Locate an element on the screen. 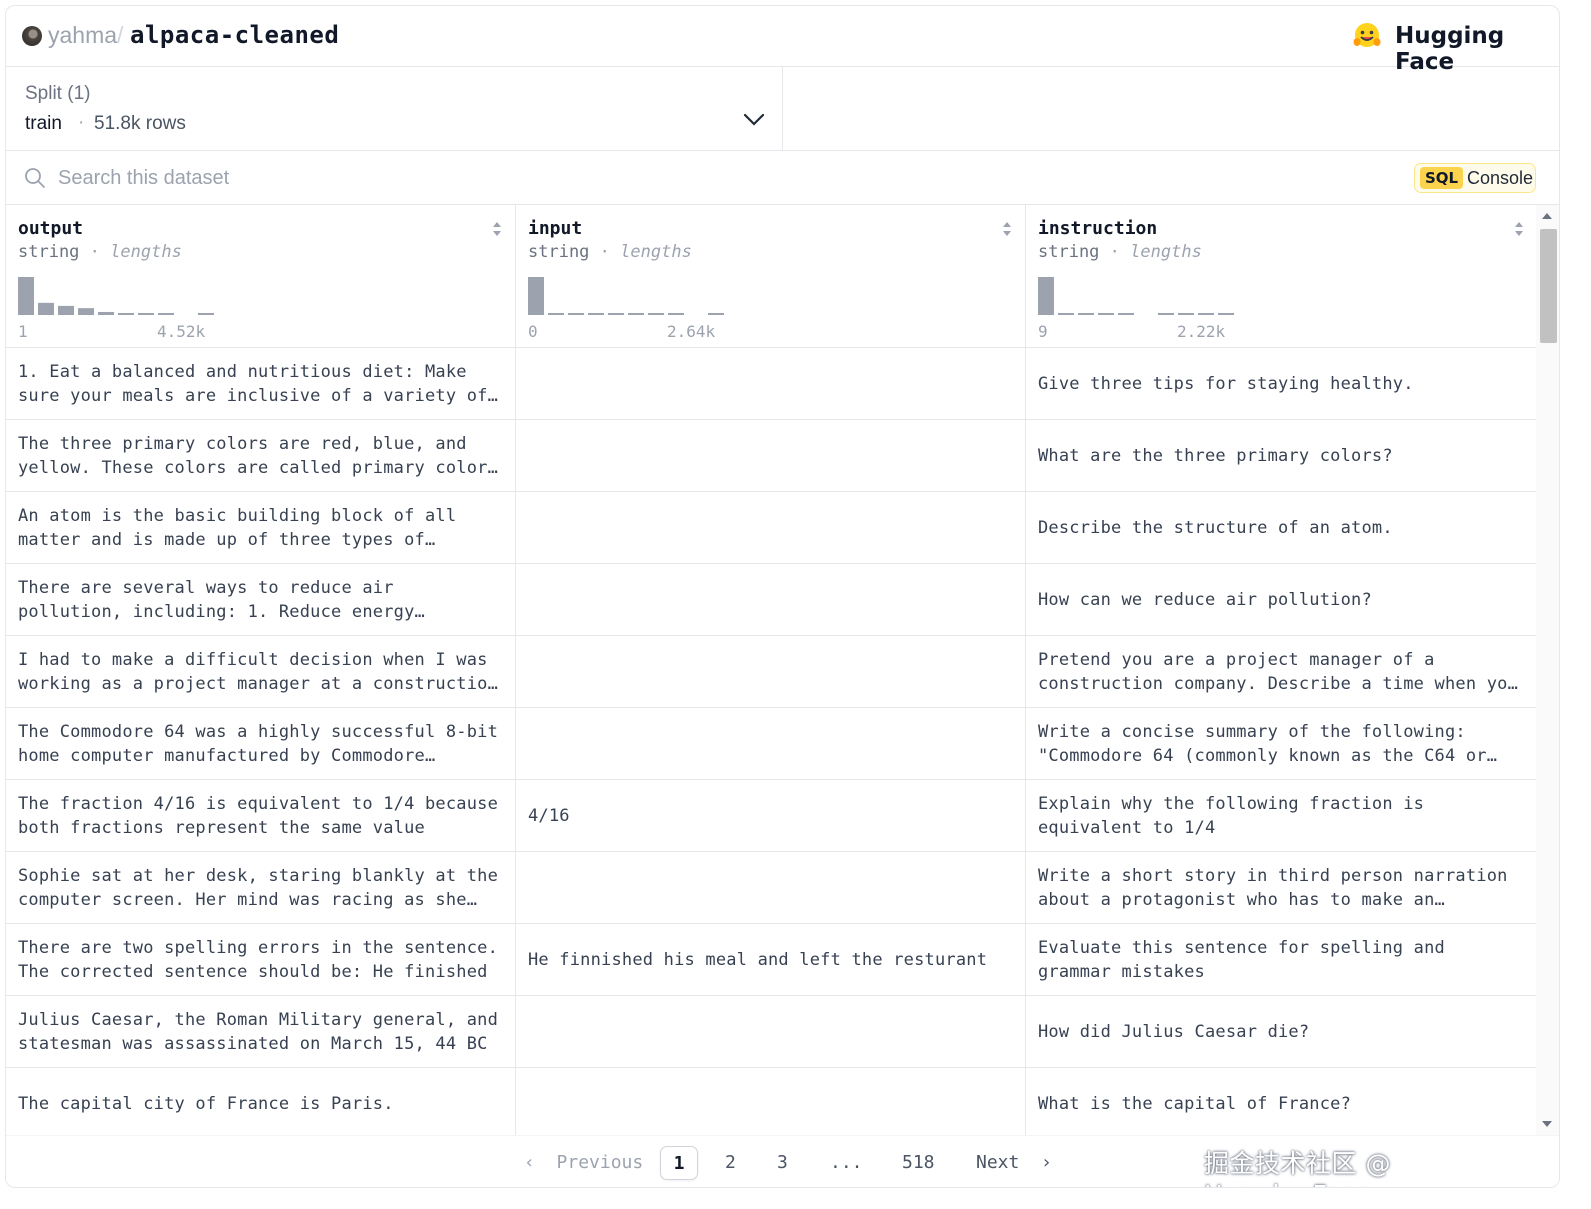 This screenshot has height=1209, width=1591. table-cell-instruction: What are the three primary colors? is located at coordinates (1281, 455).